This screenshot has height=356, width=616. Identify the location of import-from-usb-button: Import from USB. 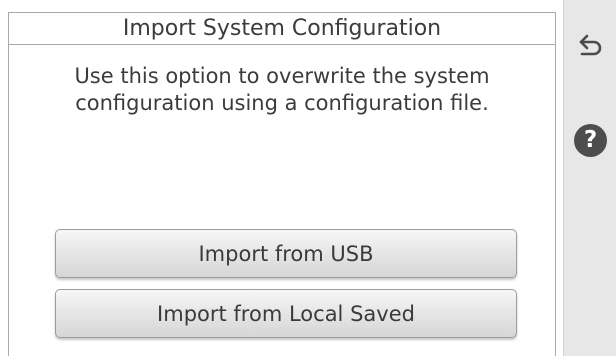
(286, 253).